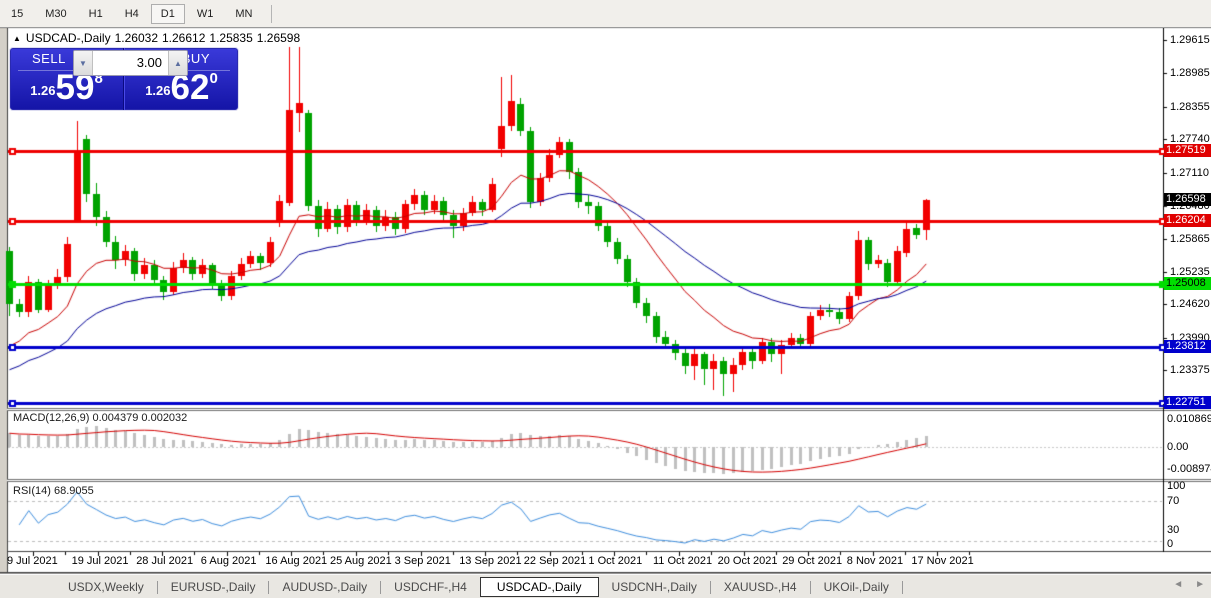  Describe the element at coordinates (361, 561) in the screenshot. I see `date-axis-label: 25 Aug 2021` at that location.